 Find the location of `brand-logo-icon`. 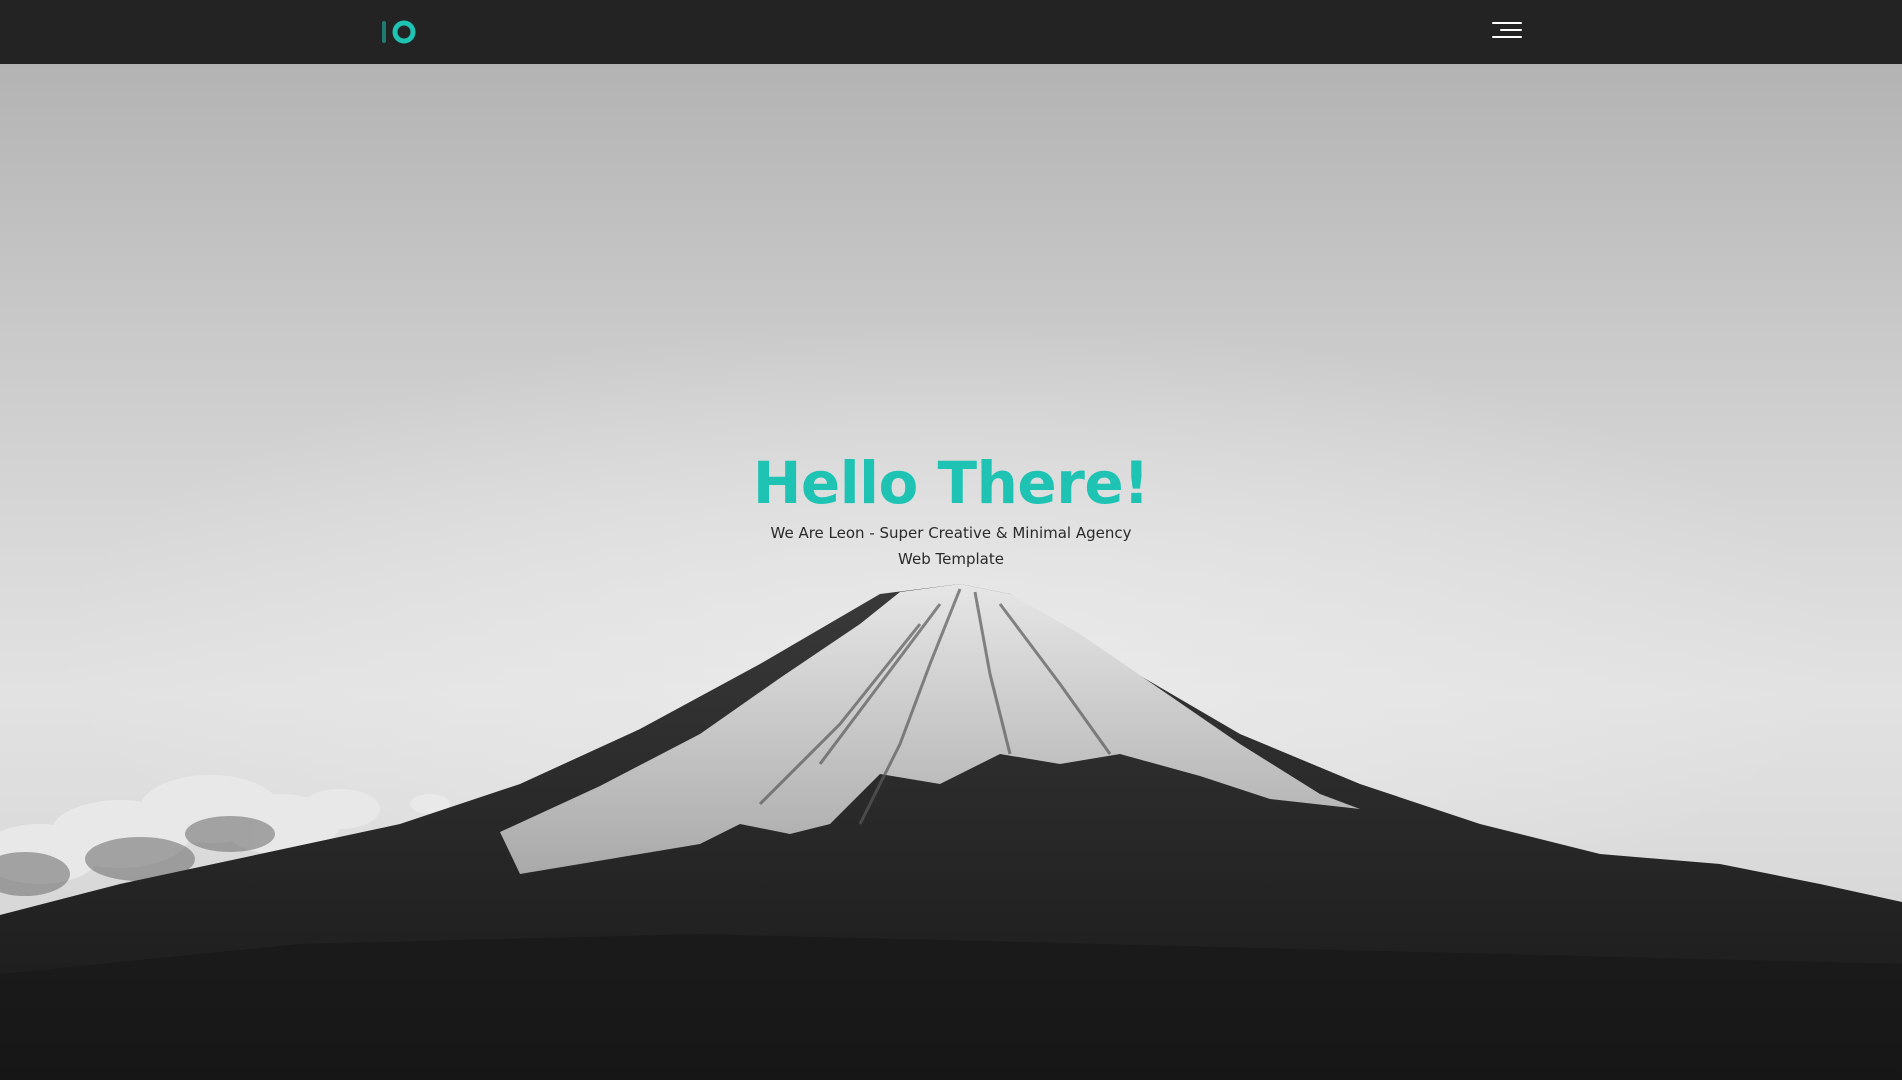

brand-logo-icon is located at coordinates (400, 32).